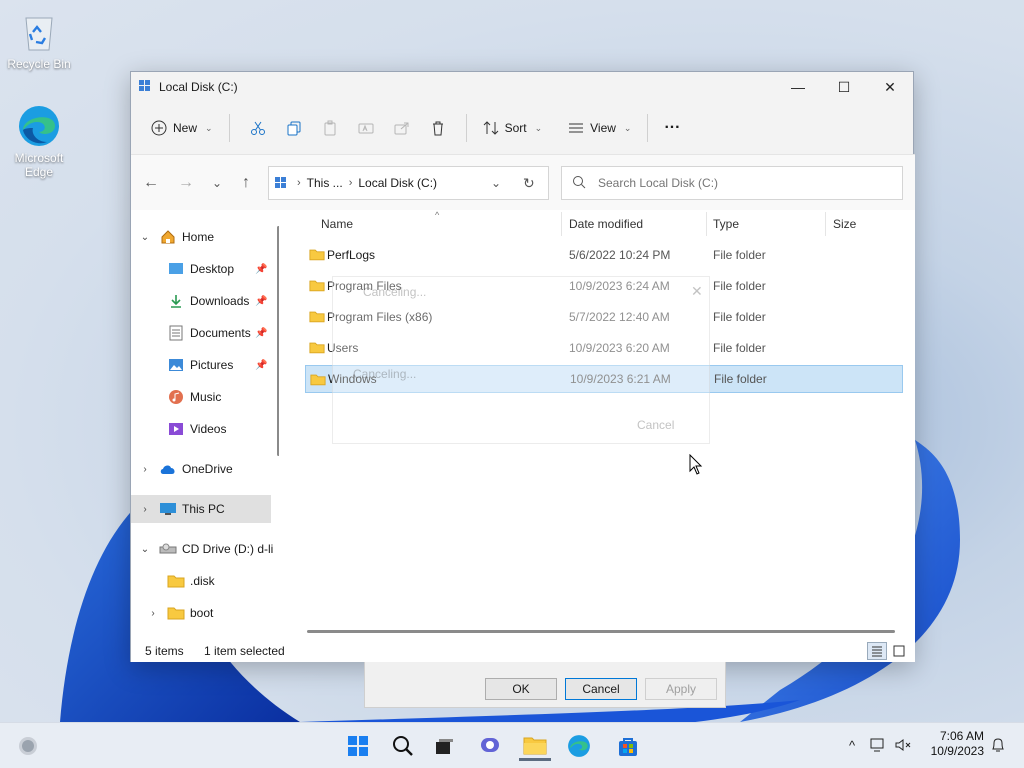 This screenshot has height=768, width=1024. Describe the element at coordinates (201, 301) in the screenshot. I see `nav-item-downloads: Downloads 📌` at that location.